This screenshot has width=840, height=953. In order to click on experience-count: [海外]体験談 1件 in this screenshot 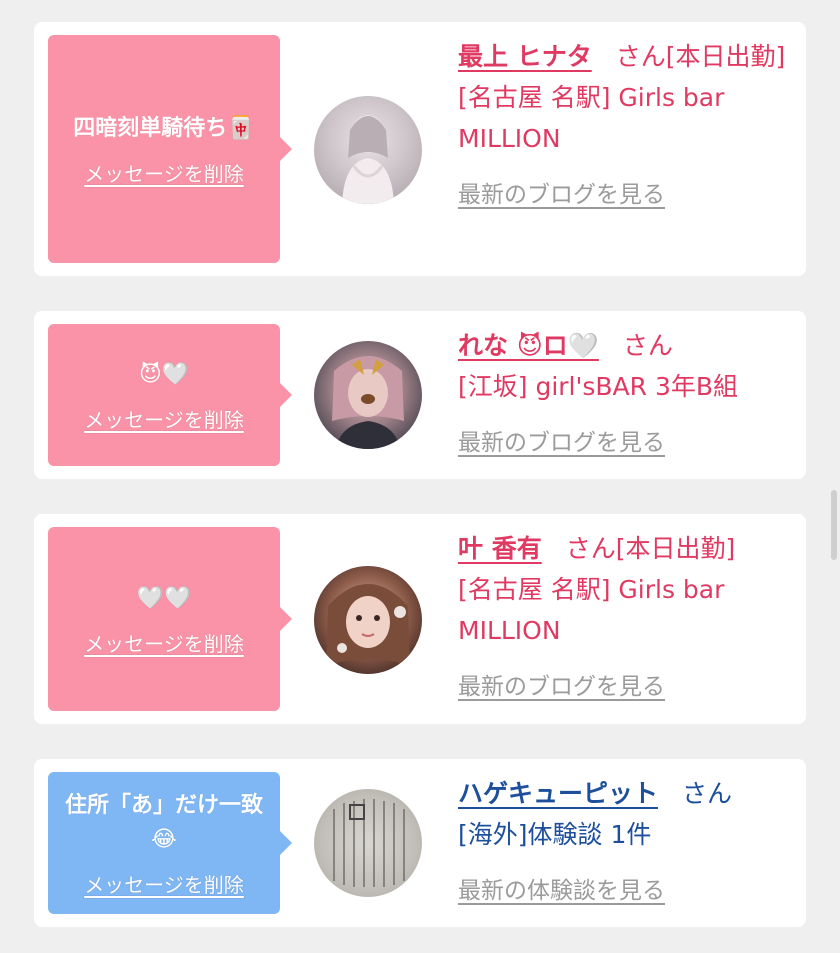, I will do `click(555, 834)`.